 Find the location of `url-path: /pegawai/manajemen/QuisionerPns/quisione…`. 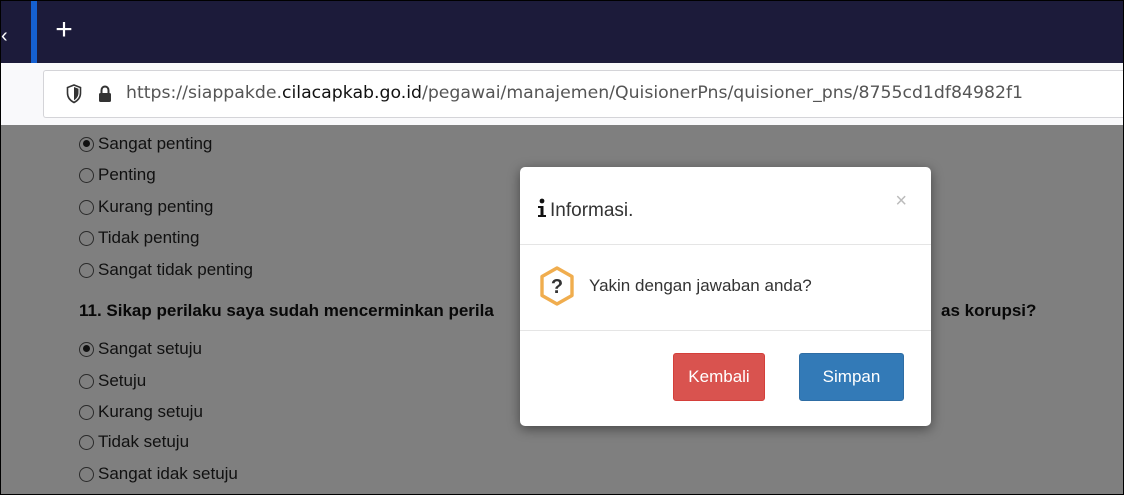

url-path: /pegawai/manajemen/QuisionerPns/quisione… is located at coordinates (723, 93).